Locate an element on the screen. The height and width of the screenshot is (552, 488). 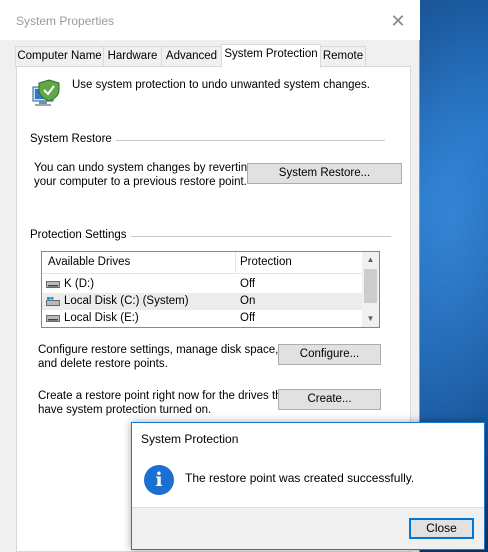
list-item: Local Disk (E:) Off is located at coordinates (202, 318).